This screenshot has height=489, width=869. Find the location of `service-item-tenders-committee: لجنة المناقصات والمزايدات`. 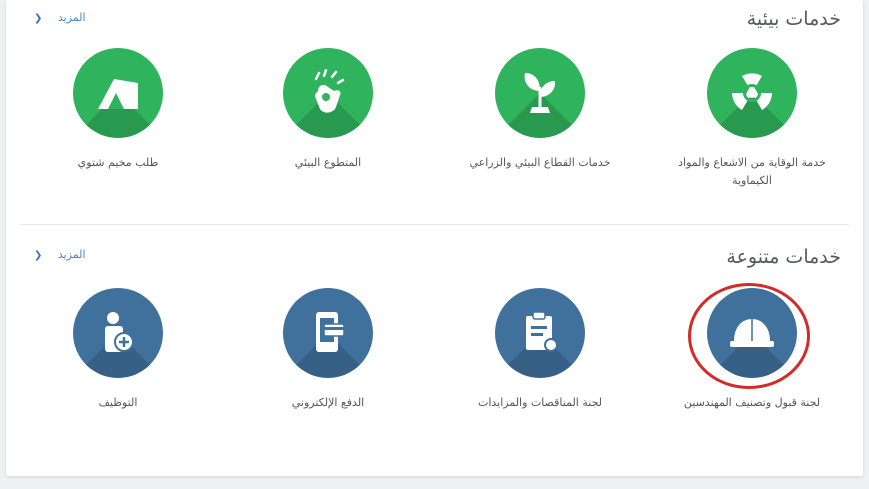

service-item-tenders-committee: لجنة المناقصات والمزايدات is located at coordinates (540, 350).